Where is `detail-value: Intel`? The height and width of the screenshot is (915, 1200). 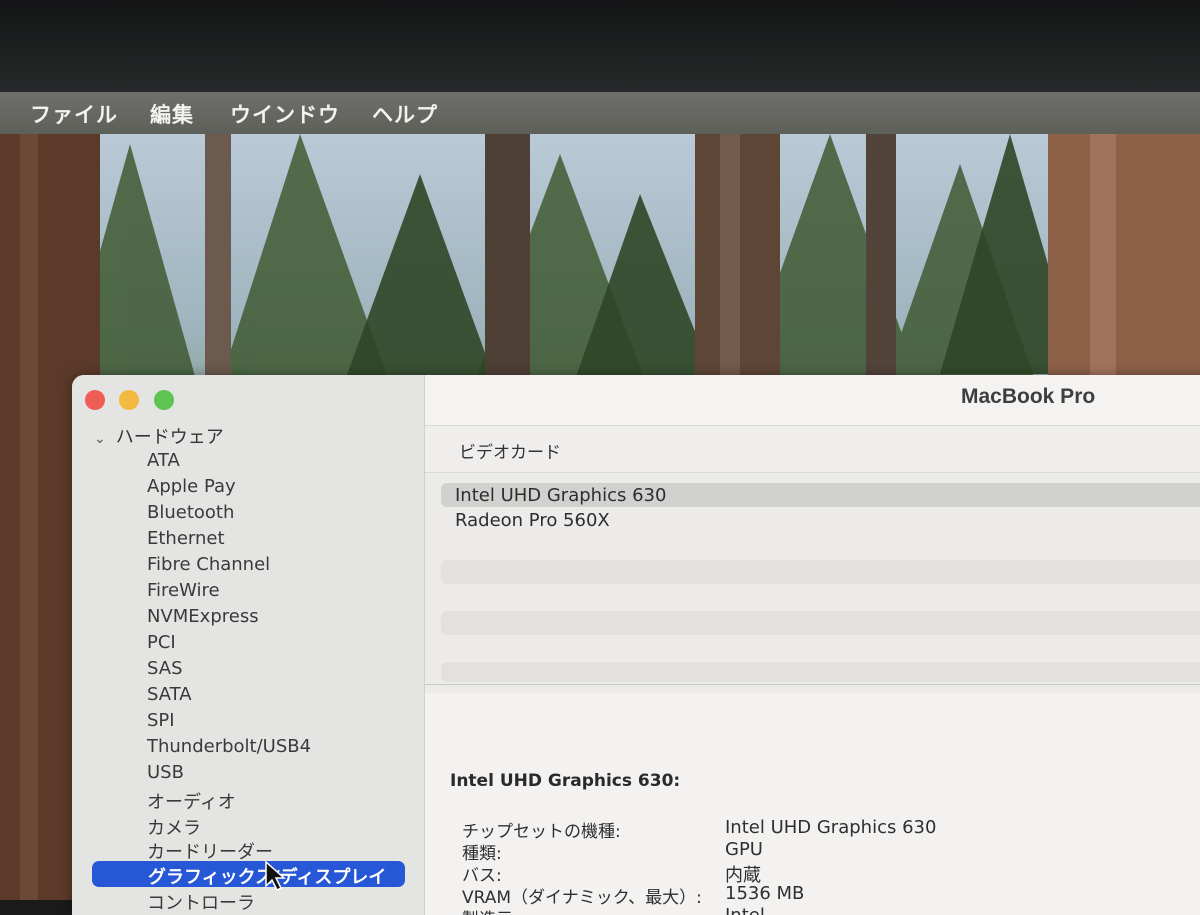
detail-value: Intel is located at coordinates (745, 910).